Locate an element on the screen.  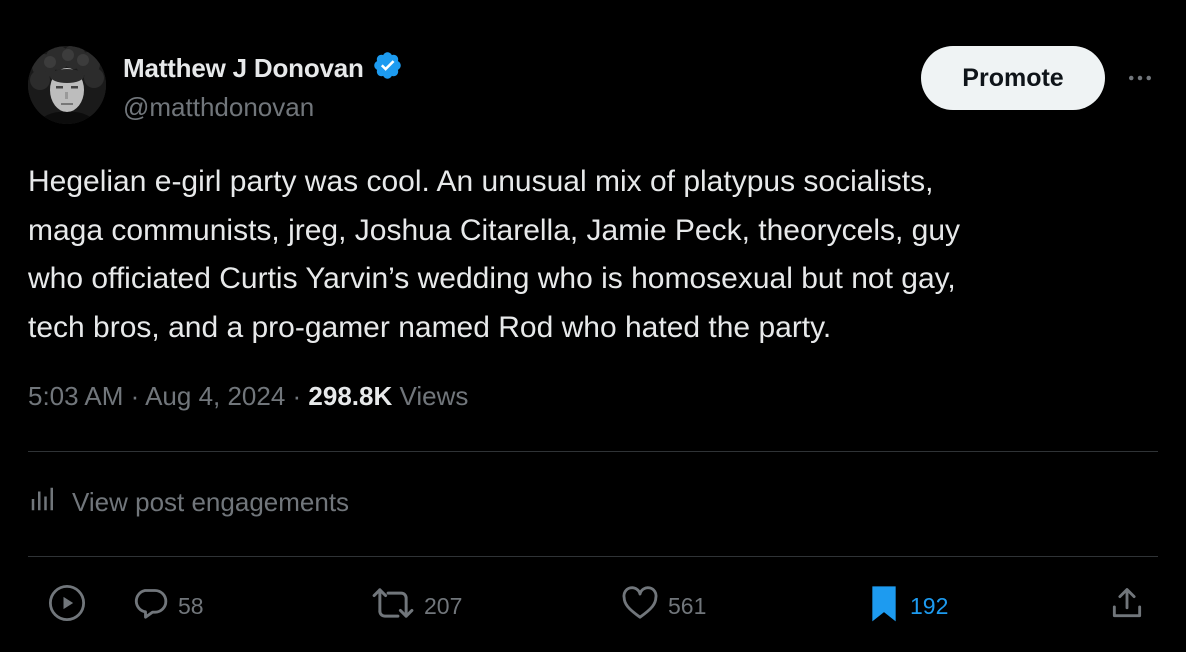
repost-count: 207 is located at coordinates (443, 605).